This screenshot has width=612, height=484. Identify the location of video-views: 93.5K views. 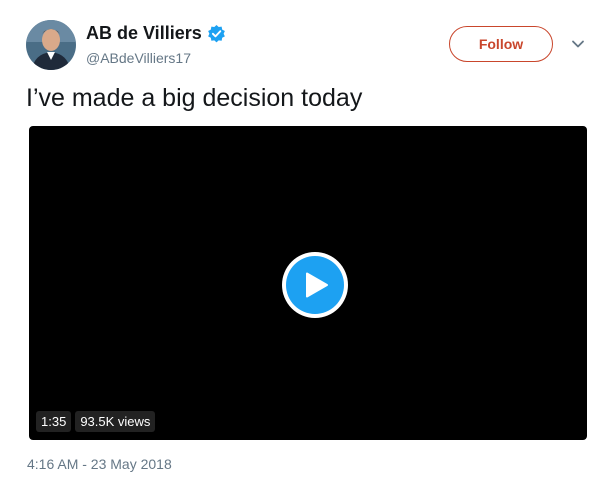
(115, 421).